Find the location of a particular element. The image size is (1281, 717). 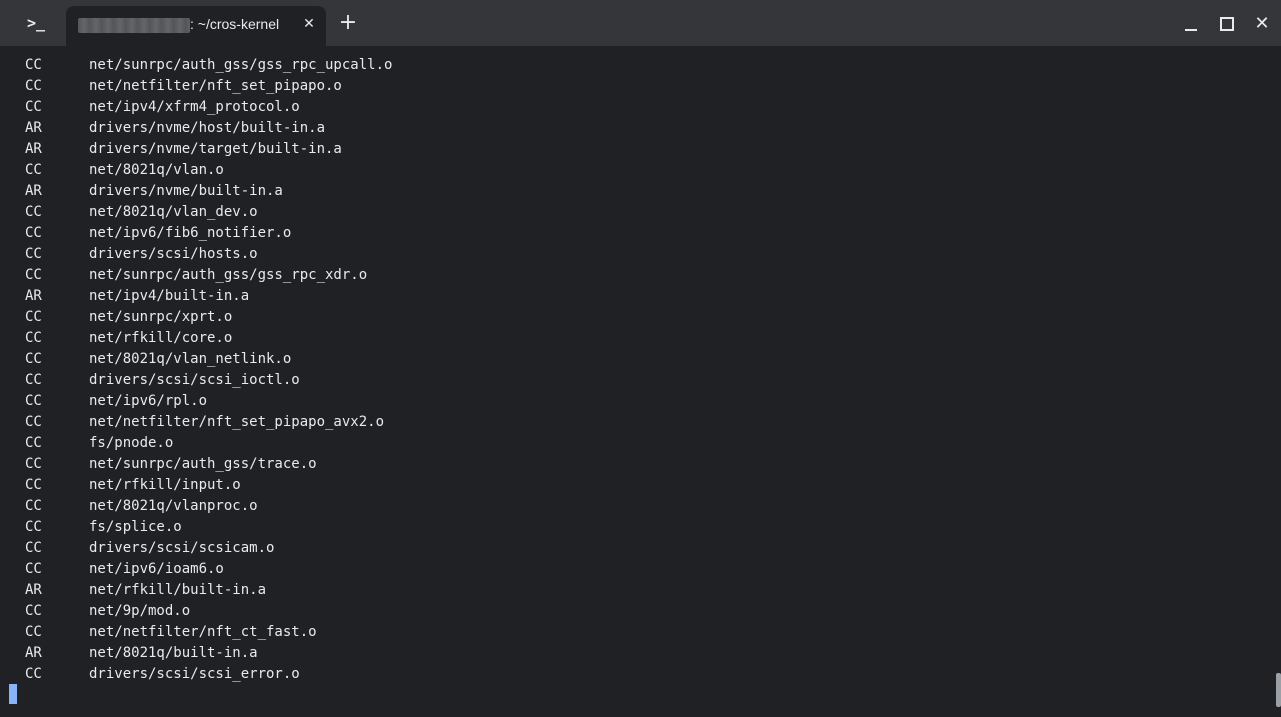

output-line: CC net/netfilter/nft_set_pipapo_avx2.o is located at coordinates (208, 422).